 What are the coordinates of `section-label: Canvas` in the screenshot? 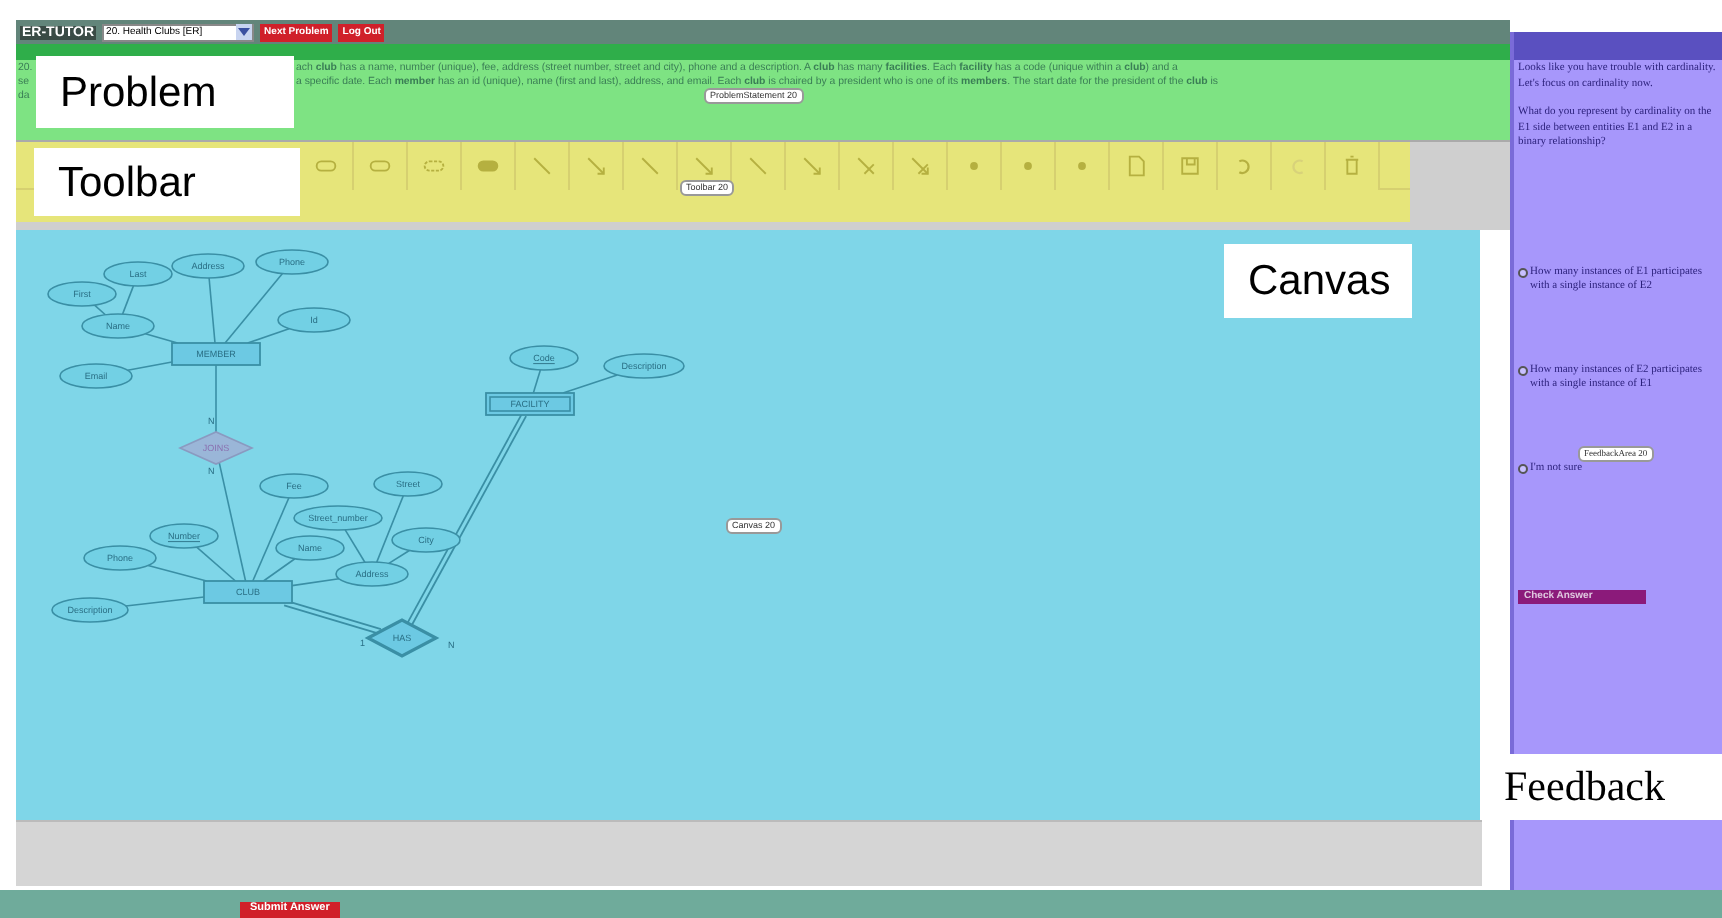 It's located at (1318, 281).